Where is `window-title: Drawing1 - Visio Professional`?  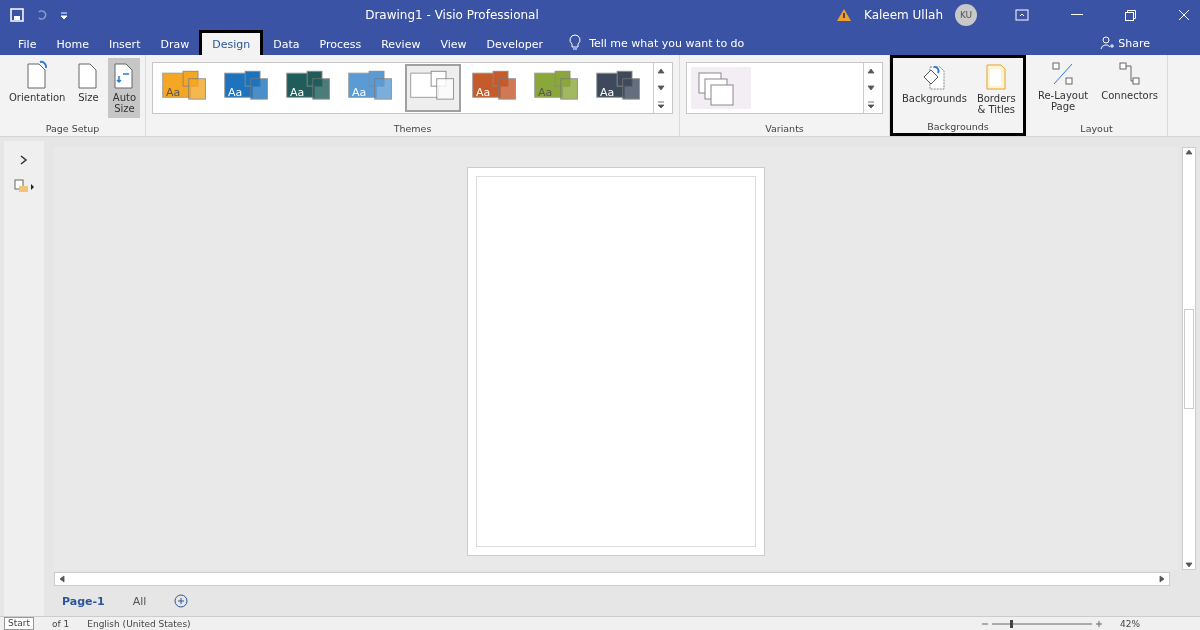
window-title: Drawing1 - Visio Professional is located at coordinates (452, 15).